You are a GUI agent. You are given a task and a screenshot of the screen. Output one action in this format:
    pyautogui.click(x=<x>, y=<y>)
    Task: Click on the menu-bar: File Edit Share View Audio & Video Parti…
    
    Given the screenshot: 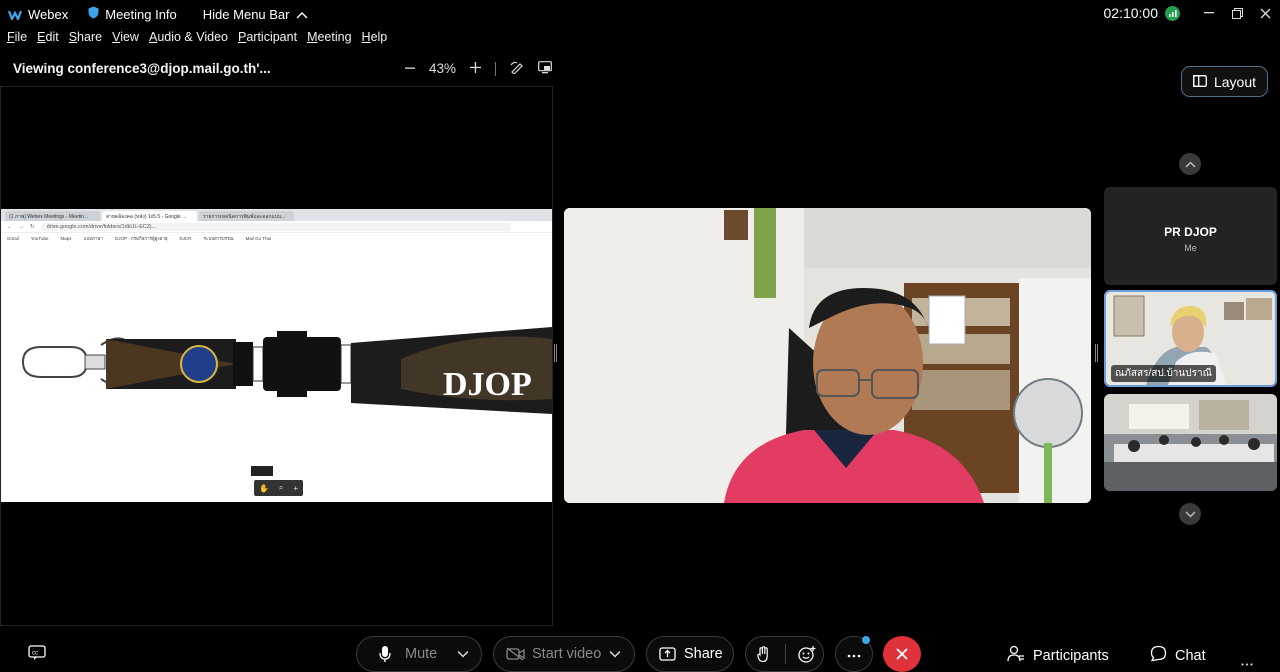 What is the action you would take?
    pyautogui.click(x=195, y=41)
    